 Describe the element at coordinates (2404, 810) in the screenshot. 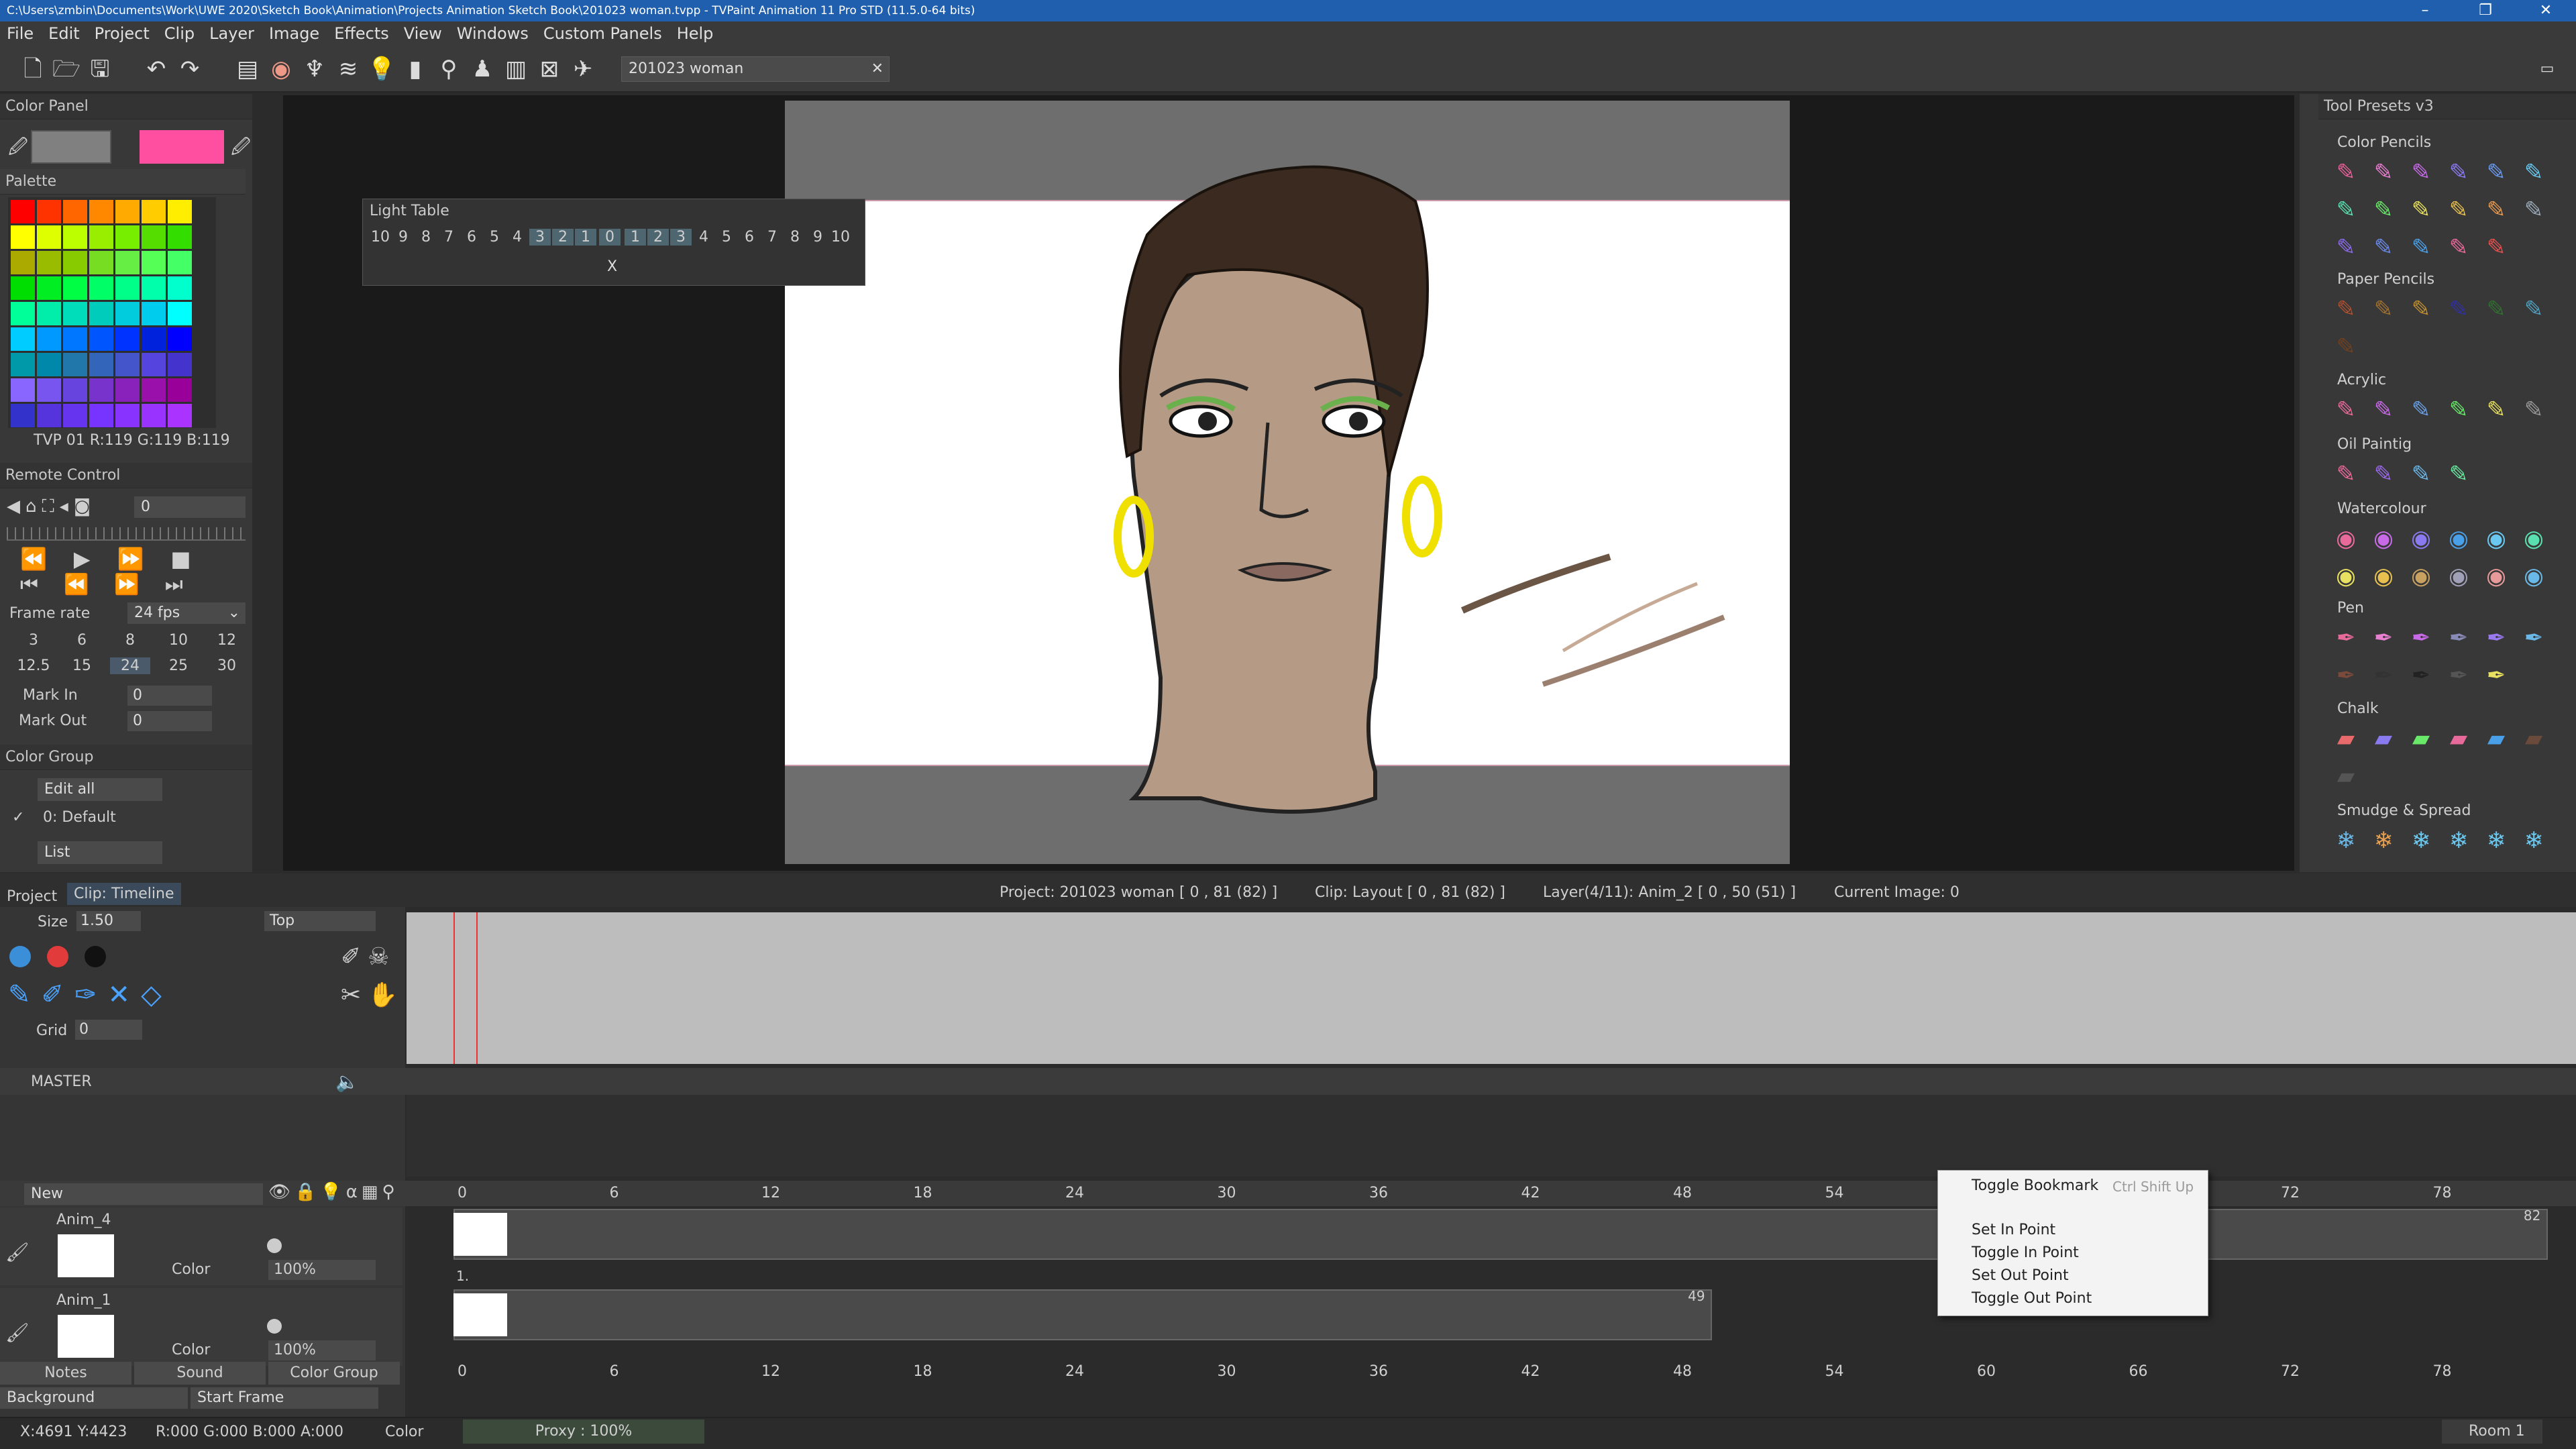

I see `preset-section-smudge-spread: Smudge & Spread` at that location.